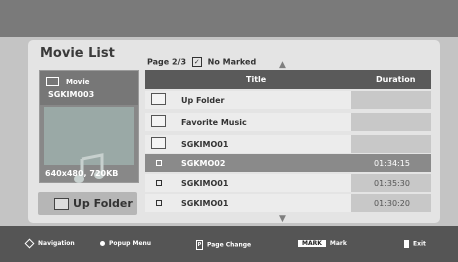 Image resolution: width=458 pixels, height=262 pixels. Describe the element at coordinates (288, 79) in the screenshot. I see `list-header: Title Duration` at that location.